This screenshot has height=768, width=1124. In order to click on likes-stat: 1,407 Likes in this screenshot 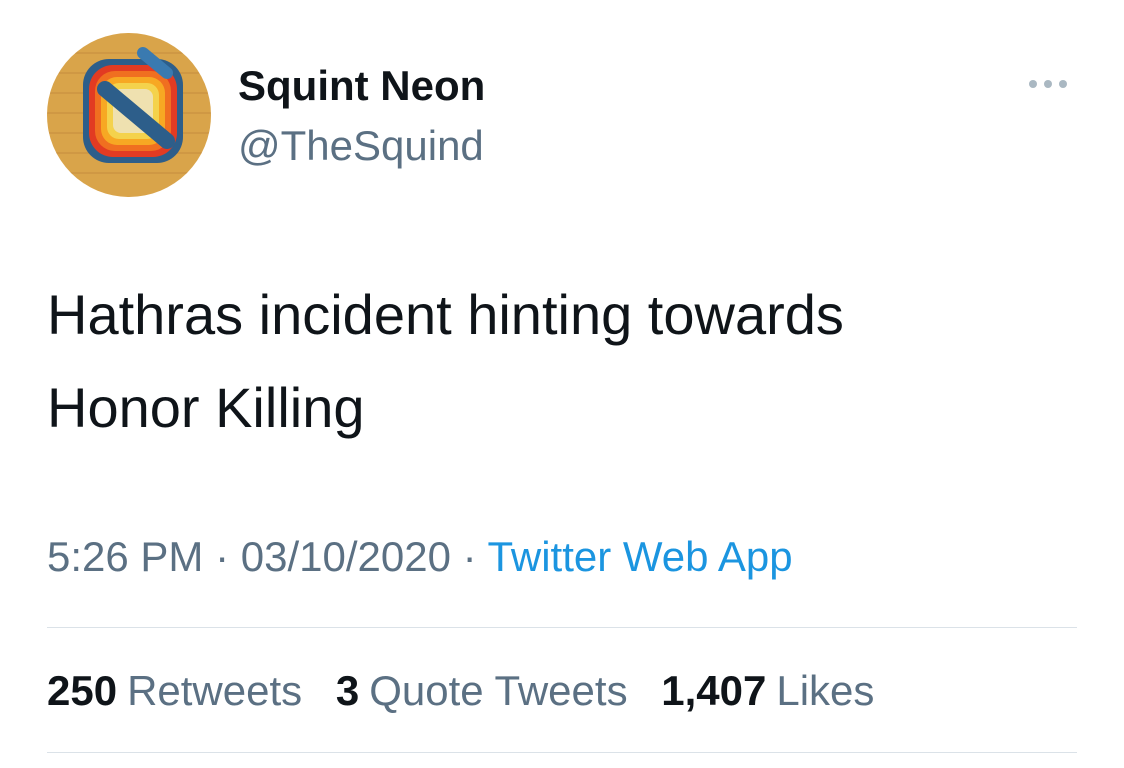, I will do `click(767, 691)`.